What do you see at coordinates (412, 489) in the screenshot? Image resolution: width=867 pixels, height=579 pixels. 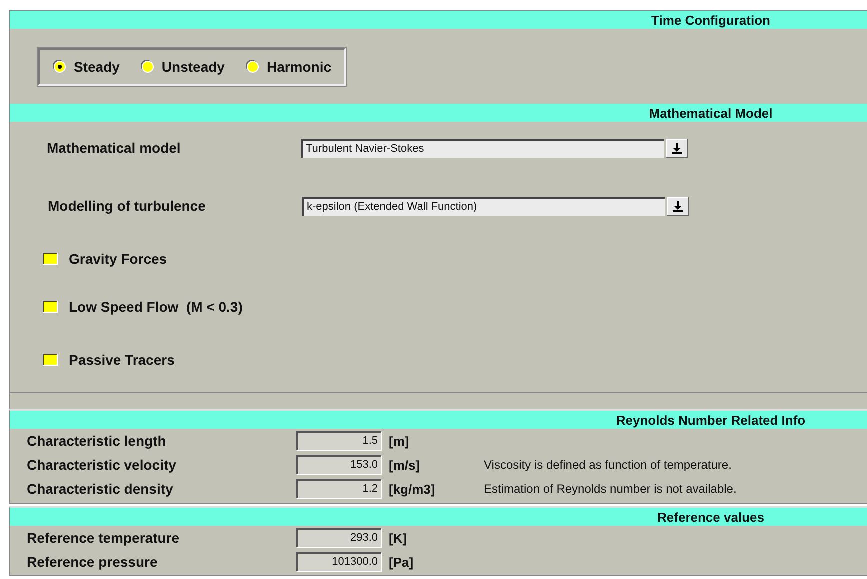 I see `unit-label: [kg/m3]` at bounding box center [412, 489].